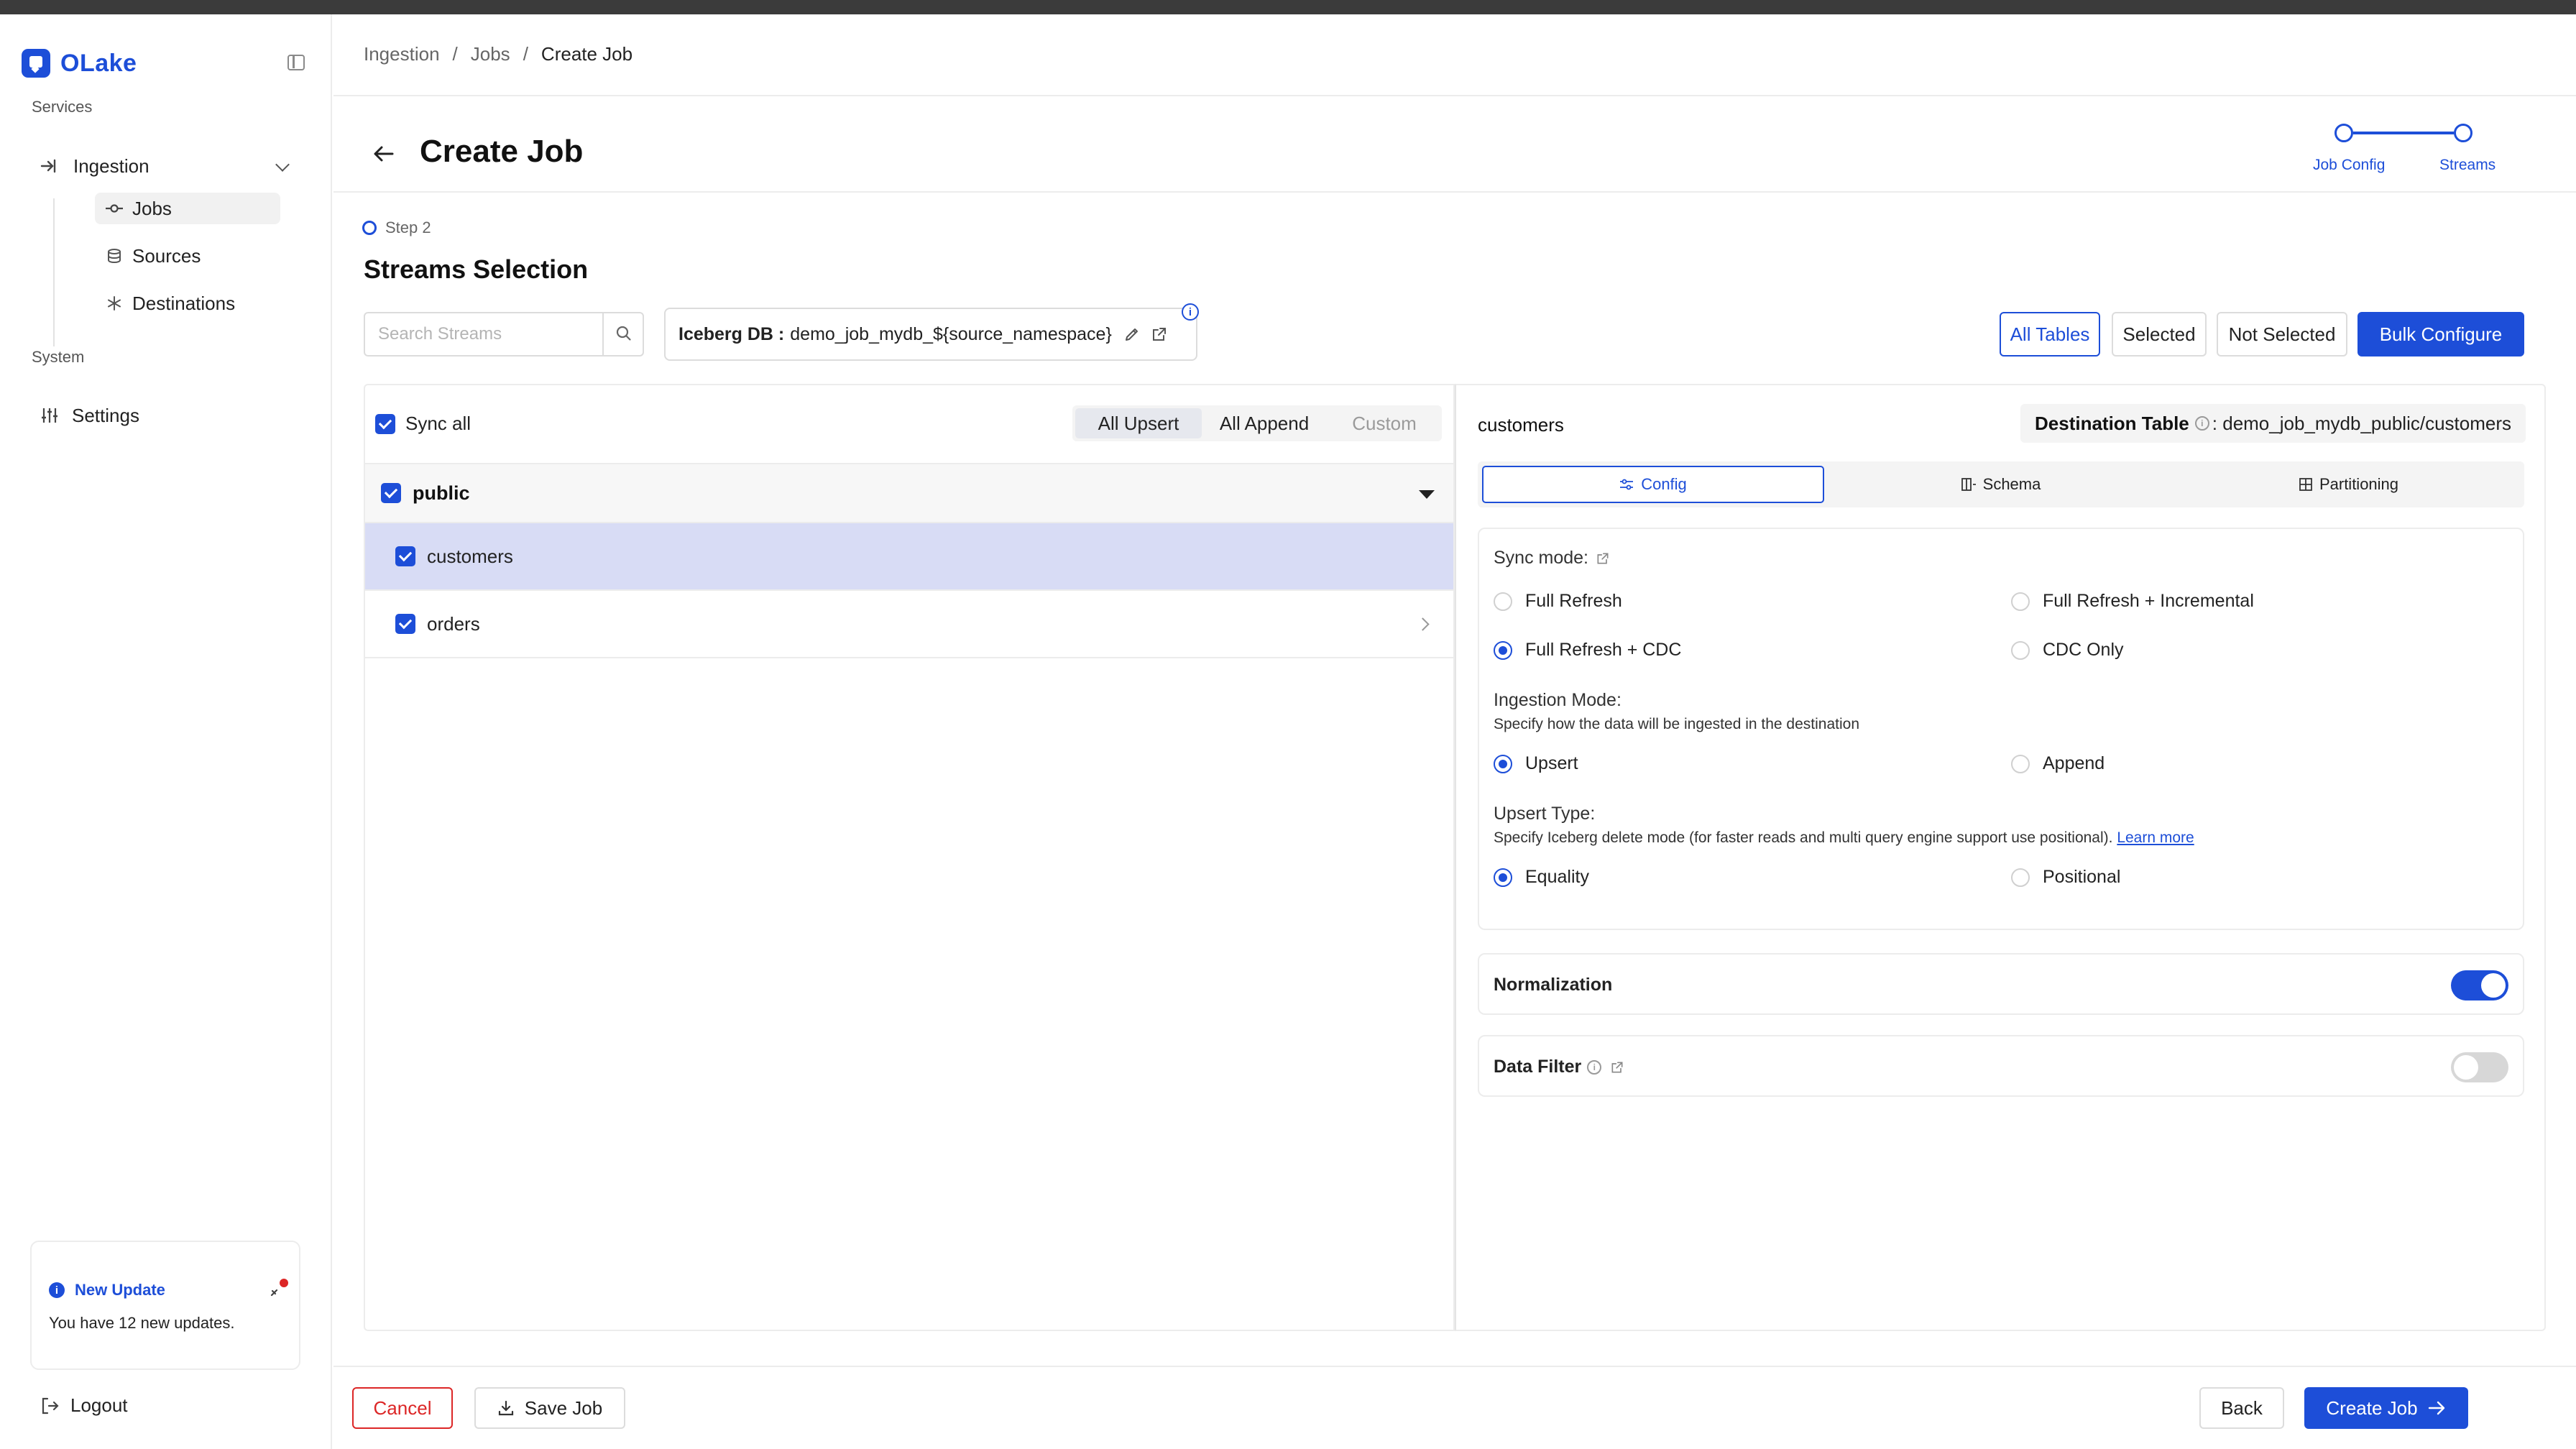 Image resolution: width=2576 pixels, height=1449 pixels. Describe the element at coordinates (58, 357) in the screenshot. I see `system-section-label: System` at that location.